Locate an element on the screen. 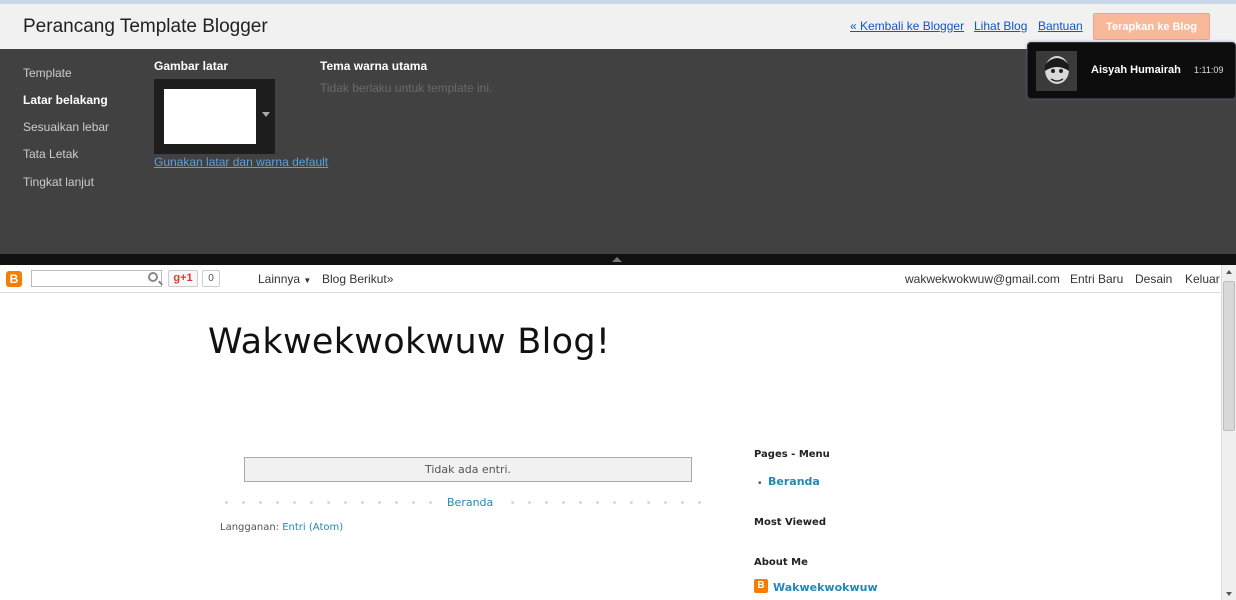 The width and height of the screenshot is (1236, 600). chevron-down-icon is located at coordinates (266, 114).